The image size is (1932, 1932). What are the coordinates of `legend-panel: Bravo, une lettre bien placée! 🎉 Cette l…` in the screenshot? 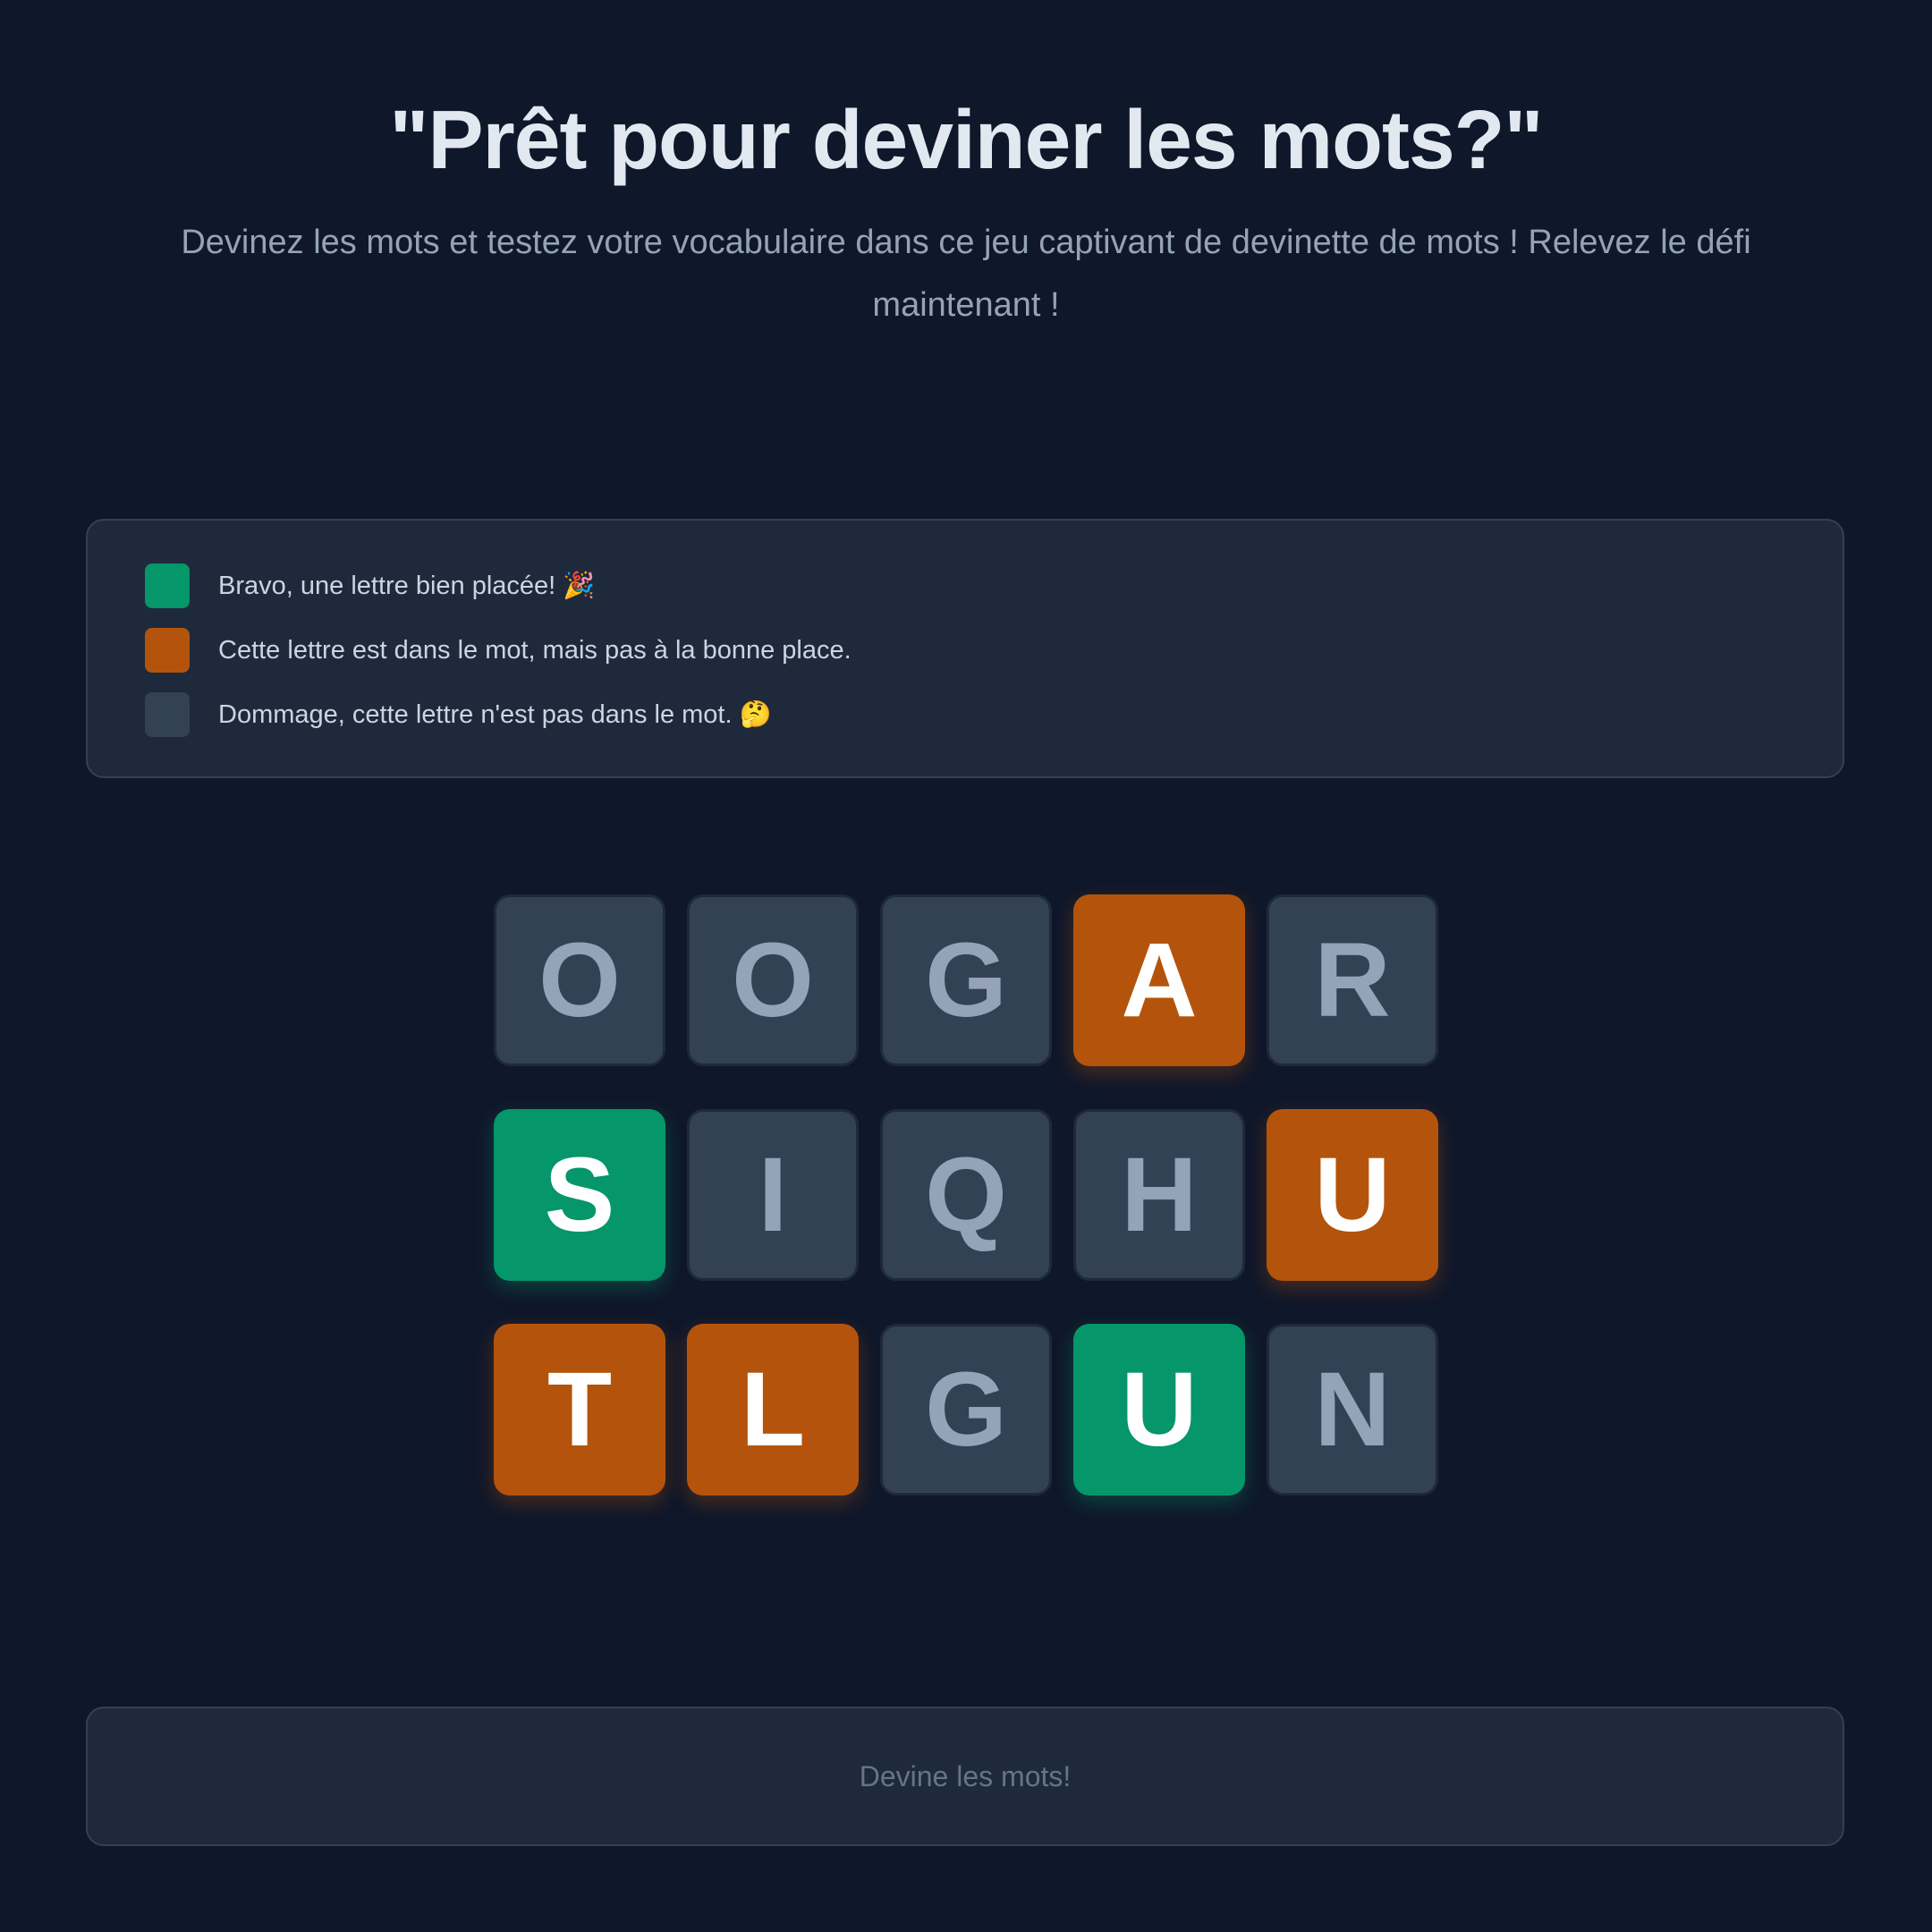 It's located at (965, 648).